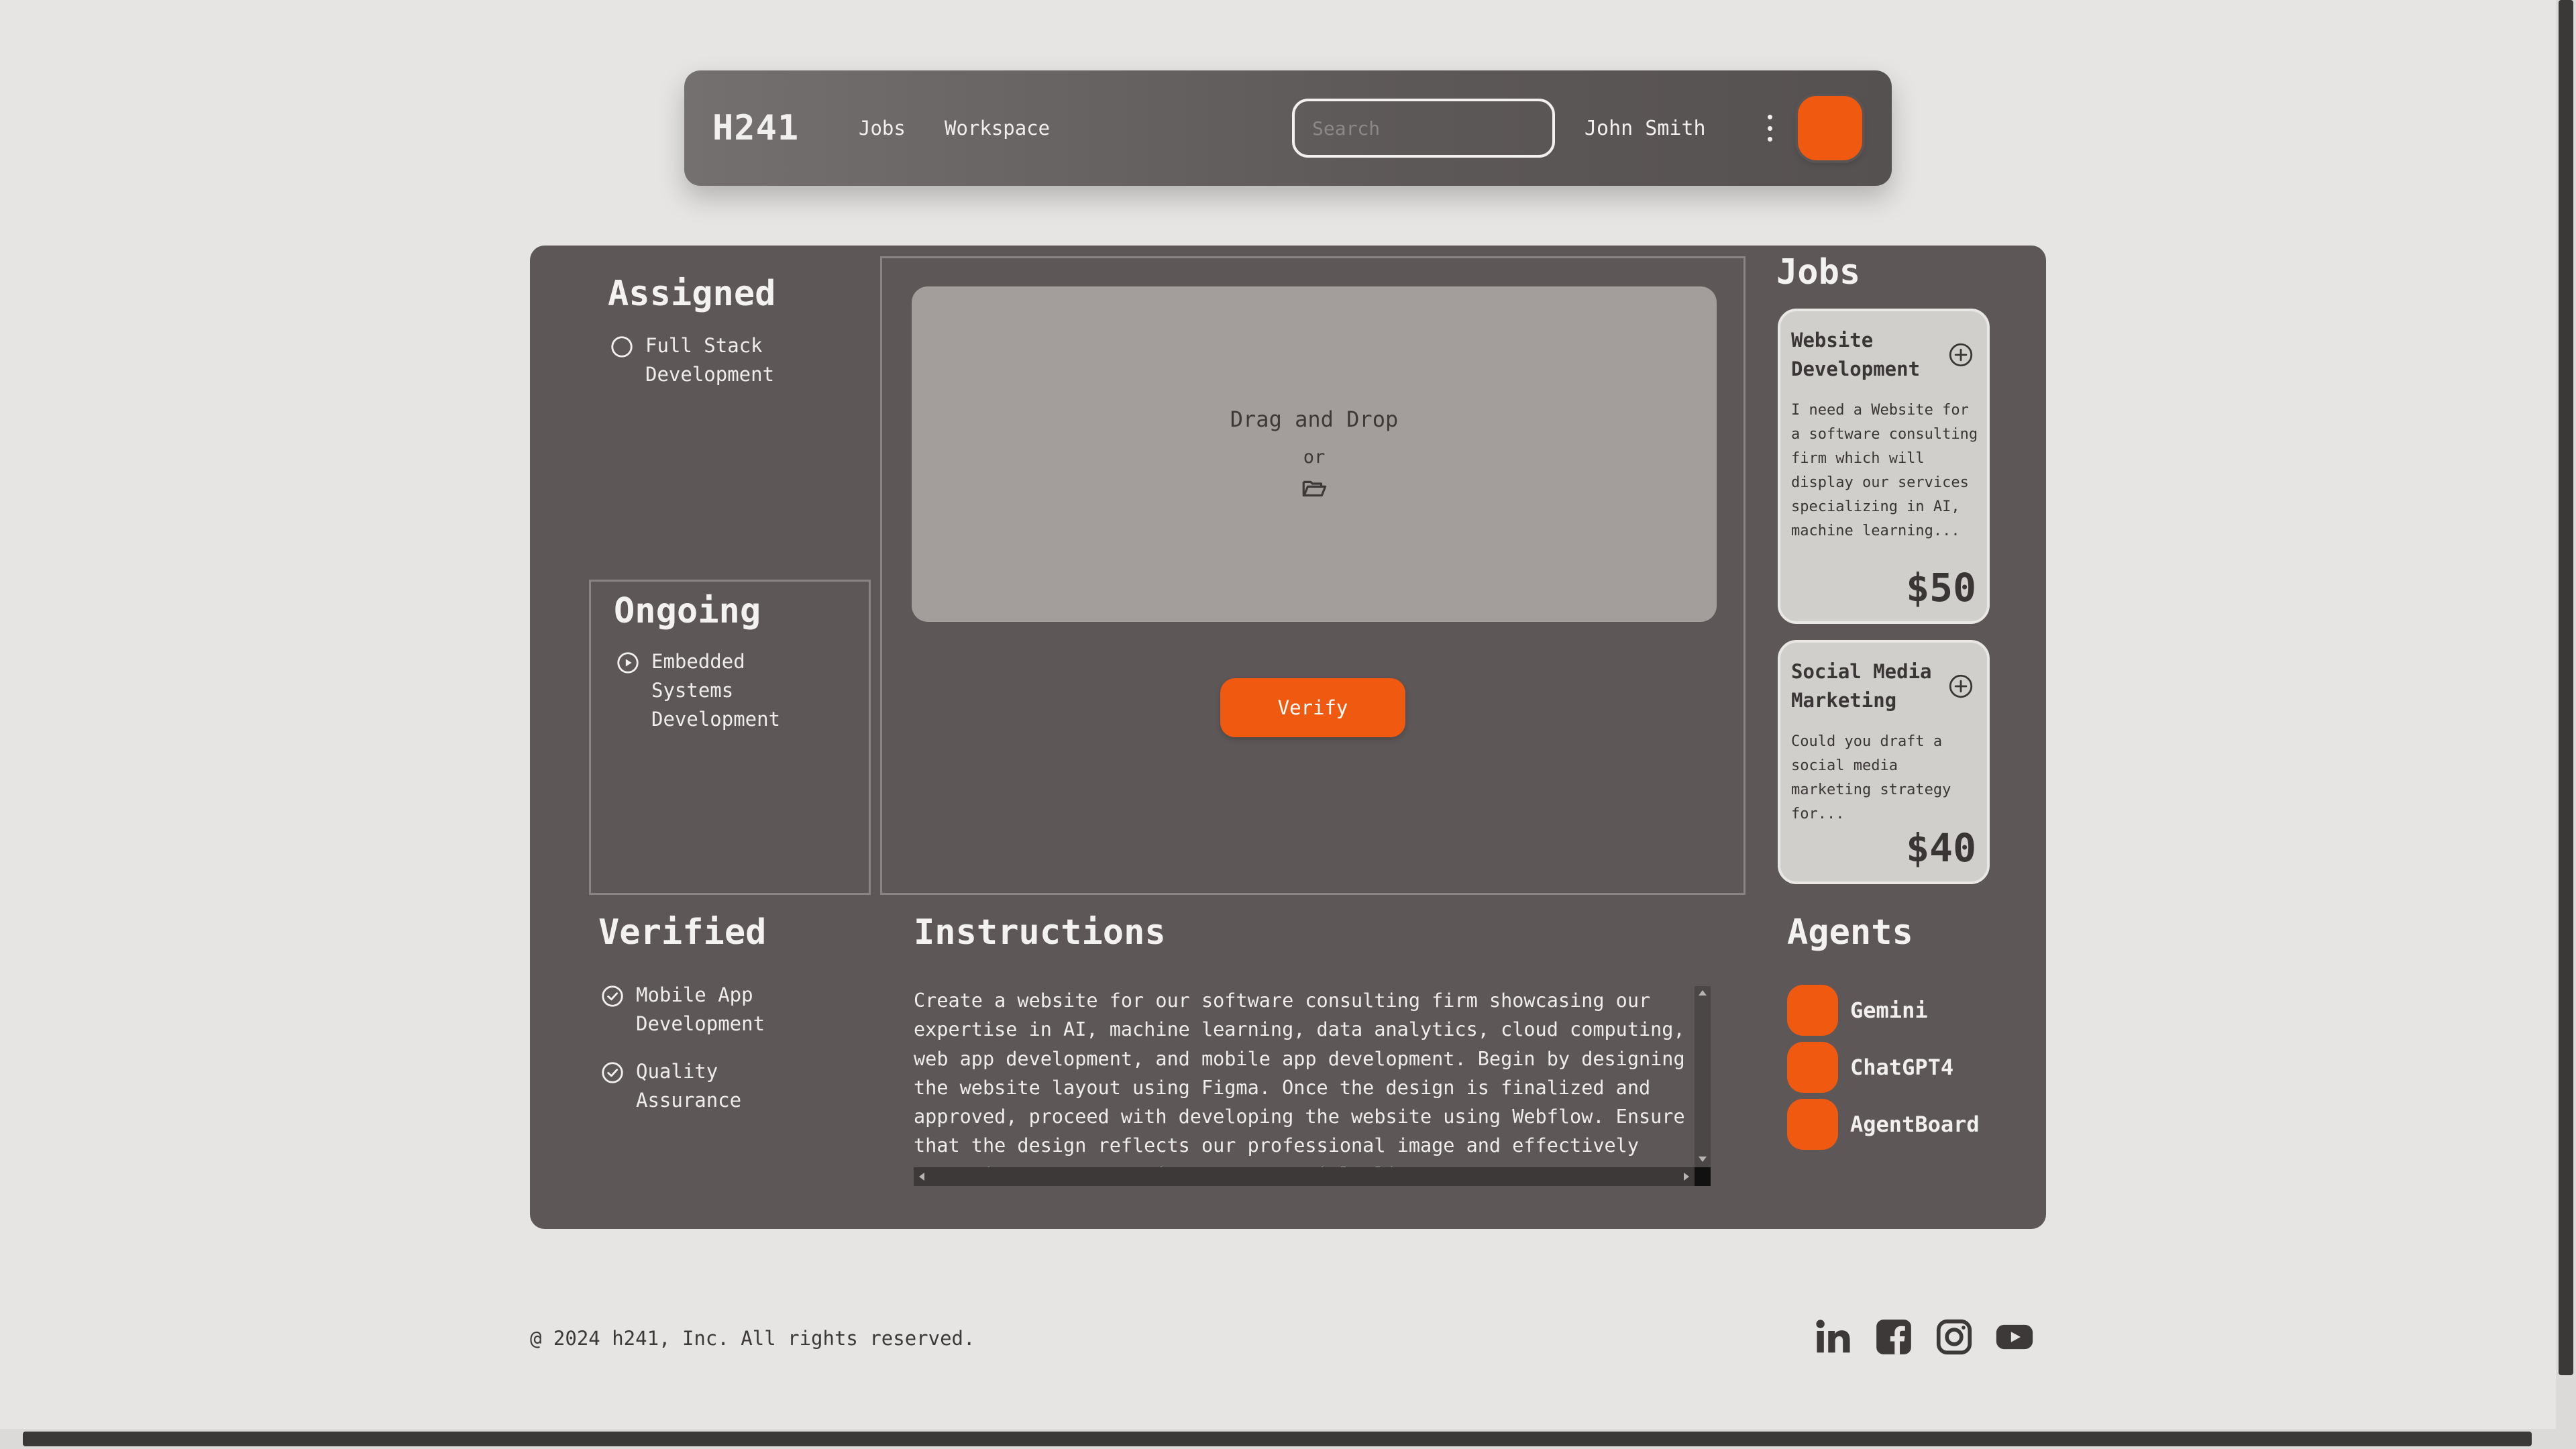  What do you see at coordinates (2566, 714) in the screenshot?
I see `page-vertical-scrollbar` at bounding box center [2566, 714].